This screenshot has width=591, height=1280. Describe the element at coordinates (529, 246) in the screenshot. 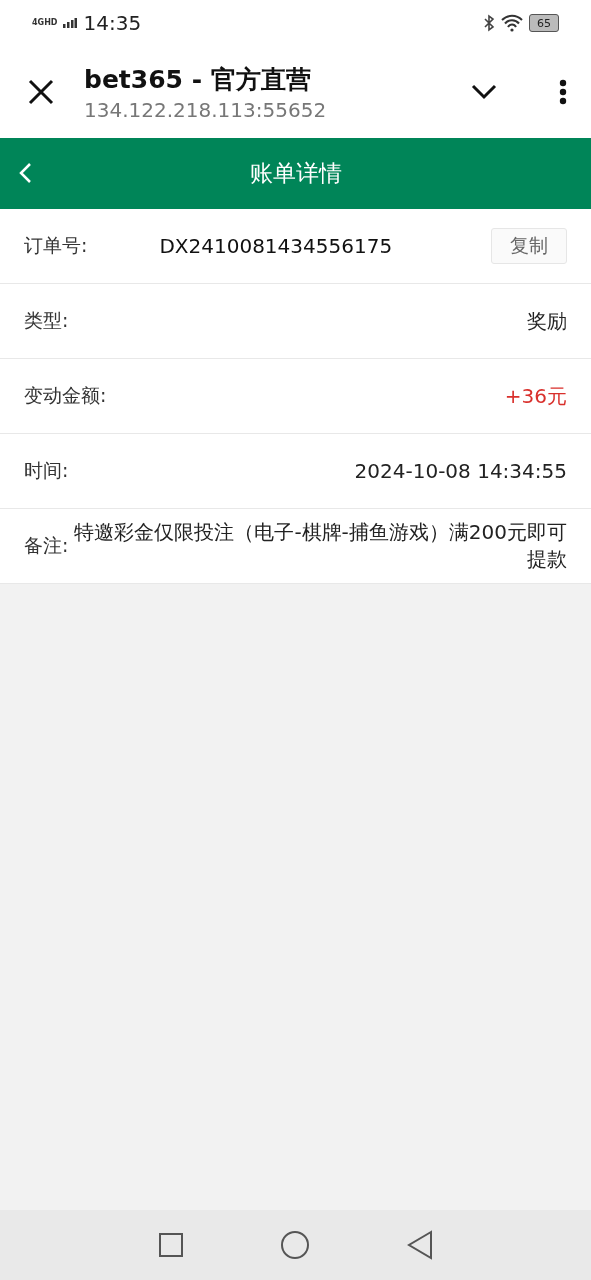

I see `copy-button: 复制` at that location.